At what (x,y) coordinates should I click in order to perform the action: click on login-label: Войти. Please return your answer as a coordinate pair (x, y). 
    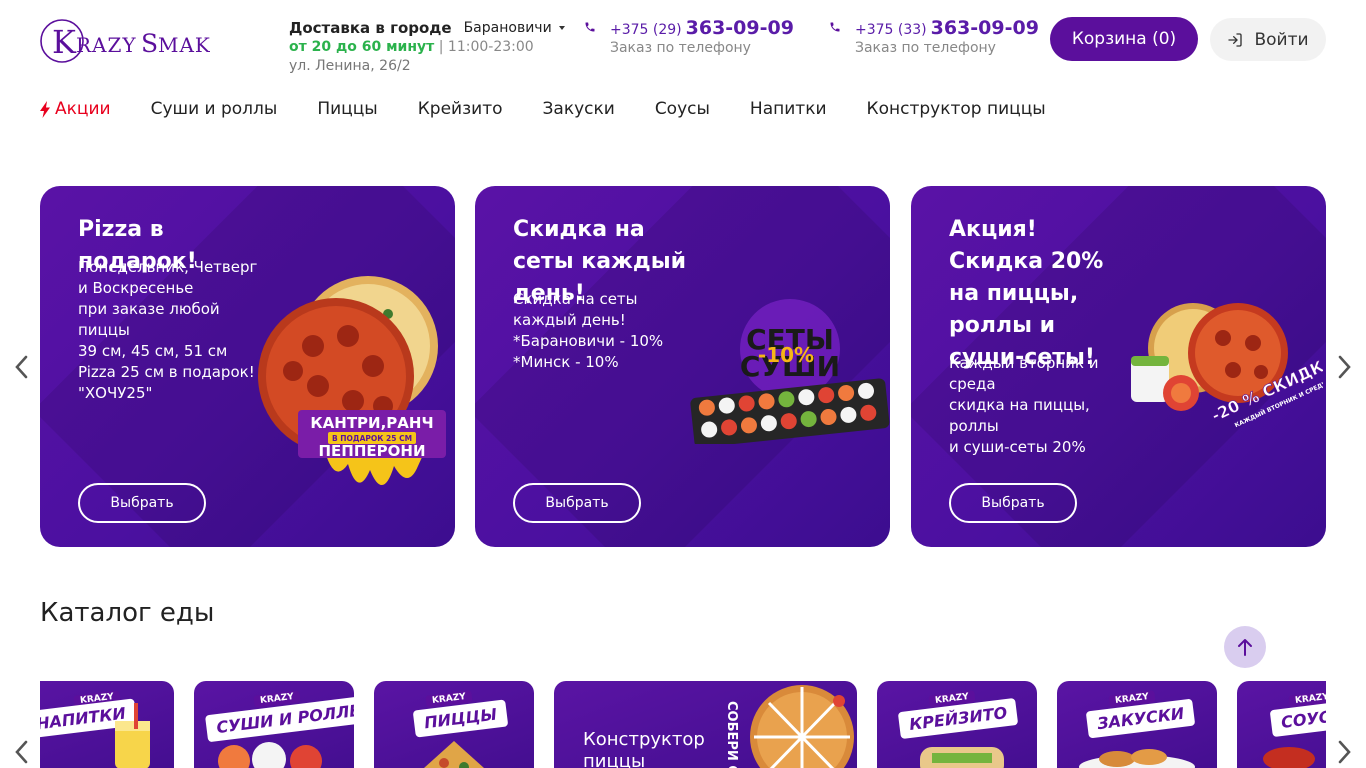
    Looking at the image, I should click on (1281, 39).